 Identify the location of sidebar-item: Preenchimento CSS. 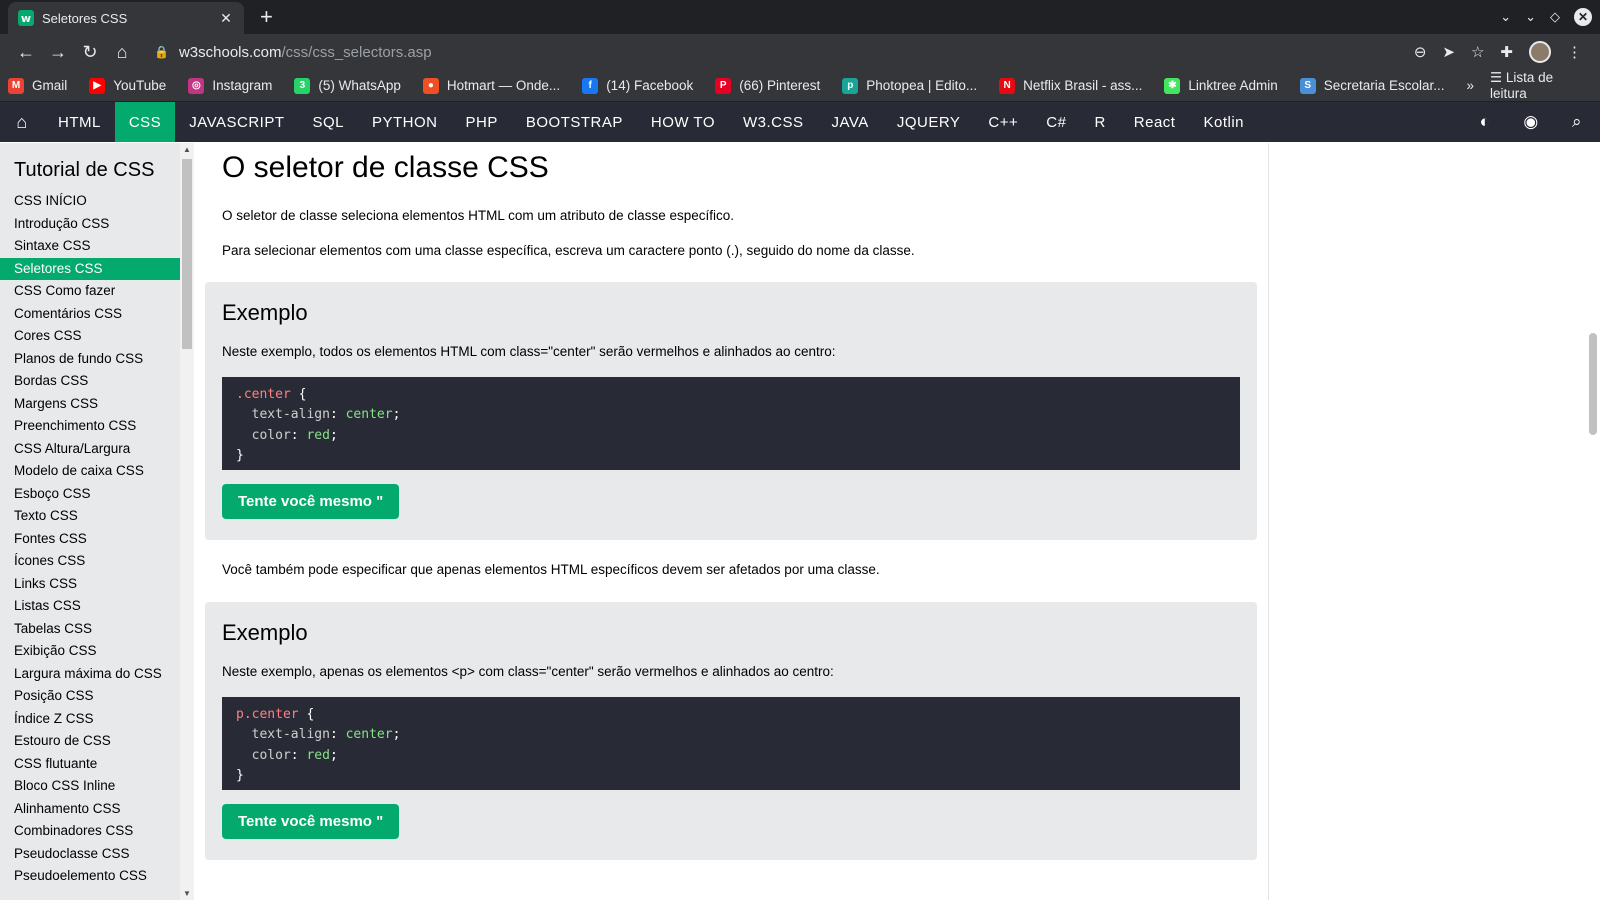
(90, 426).